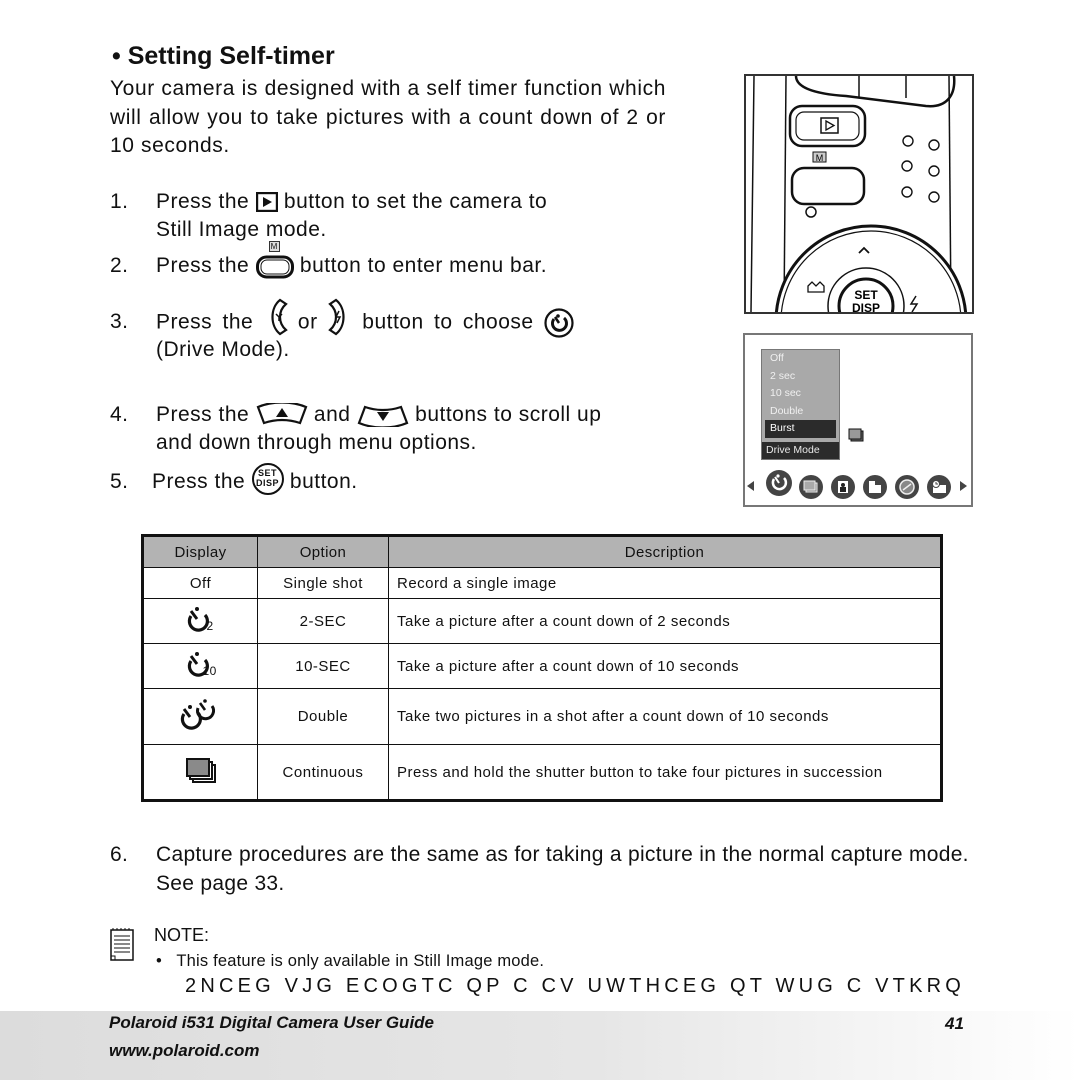 The image size is (1080, 1080). Describe the element at coordinates (508, 414) in the screenshot. I see `step-text: buttons to scroll up` at that location.